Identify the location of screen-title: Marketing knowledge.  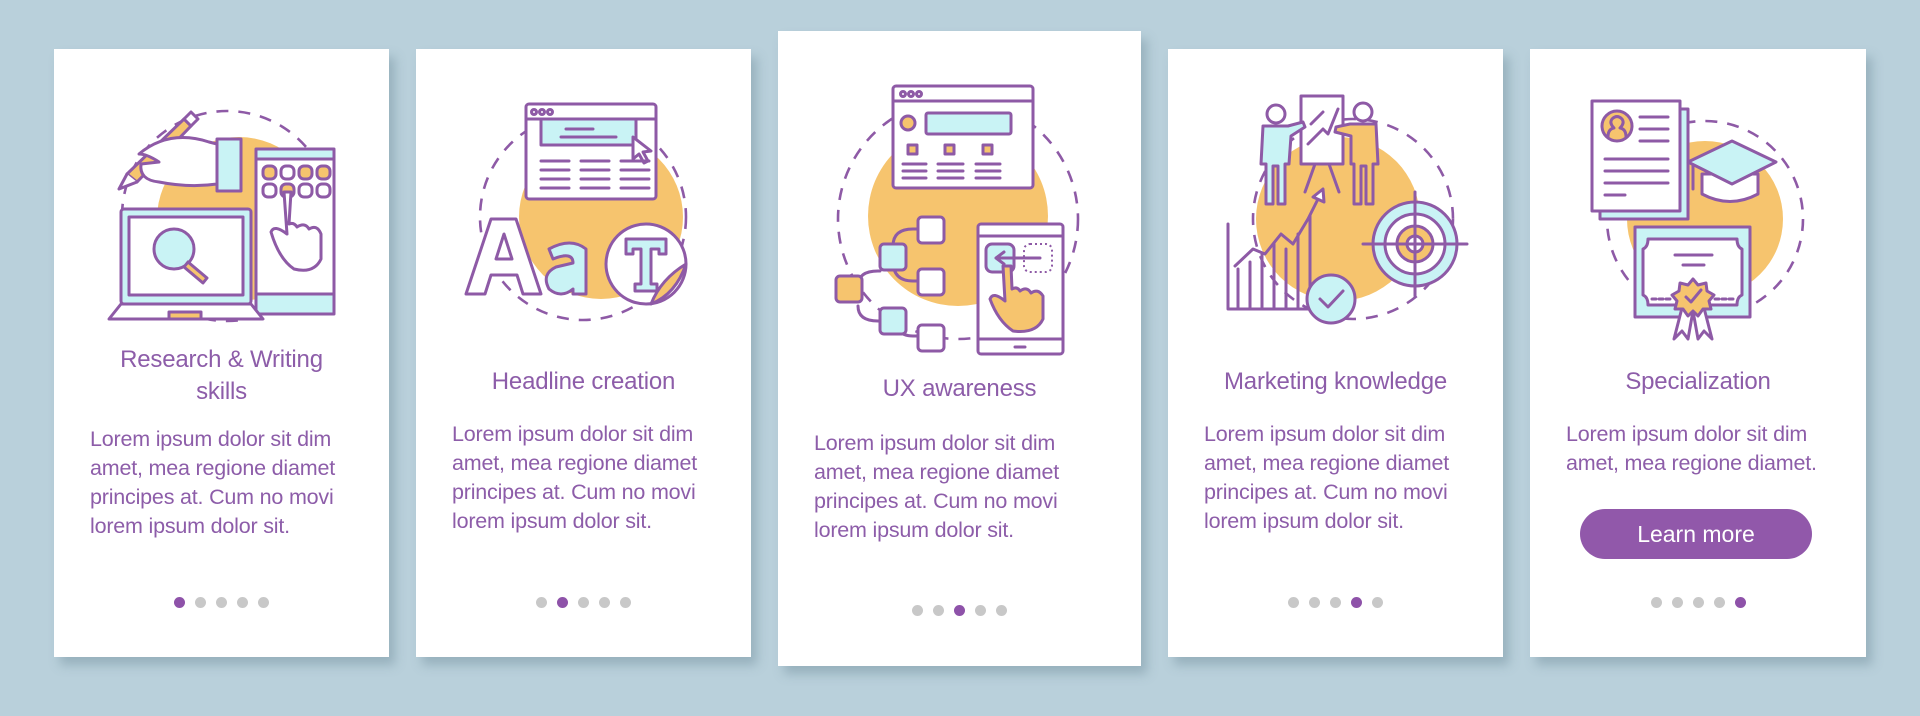
(1335, 382).